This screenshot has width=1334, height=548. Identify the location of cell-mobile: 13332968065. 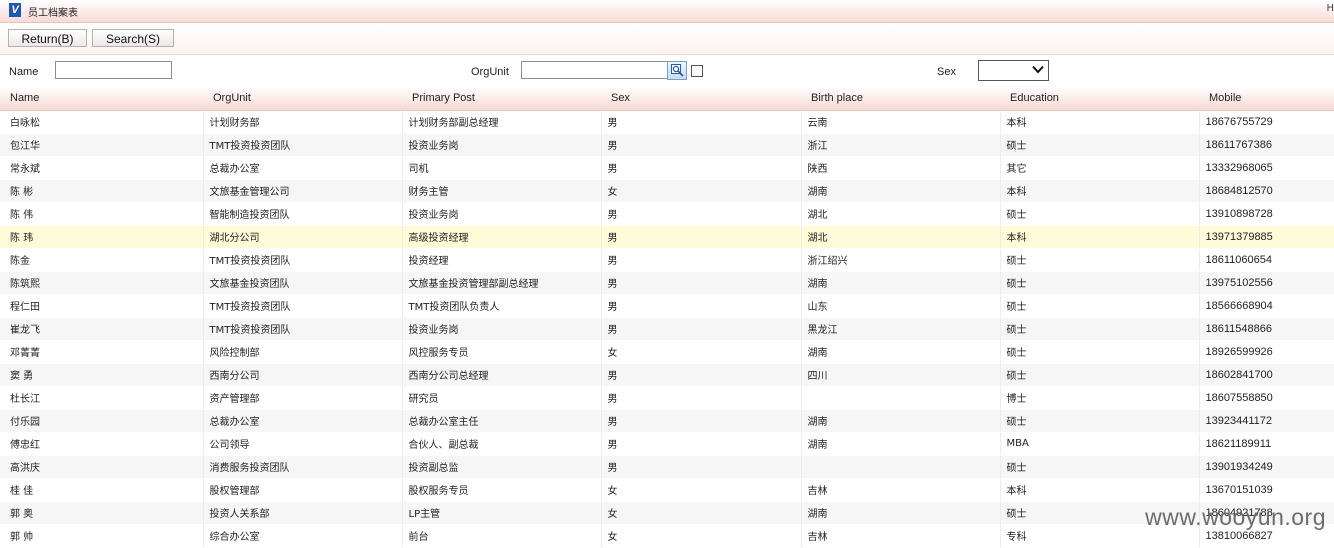
(1266, 168).